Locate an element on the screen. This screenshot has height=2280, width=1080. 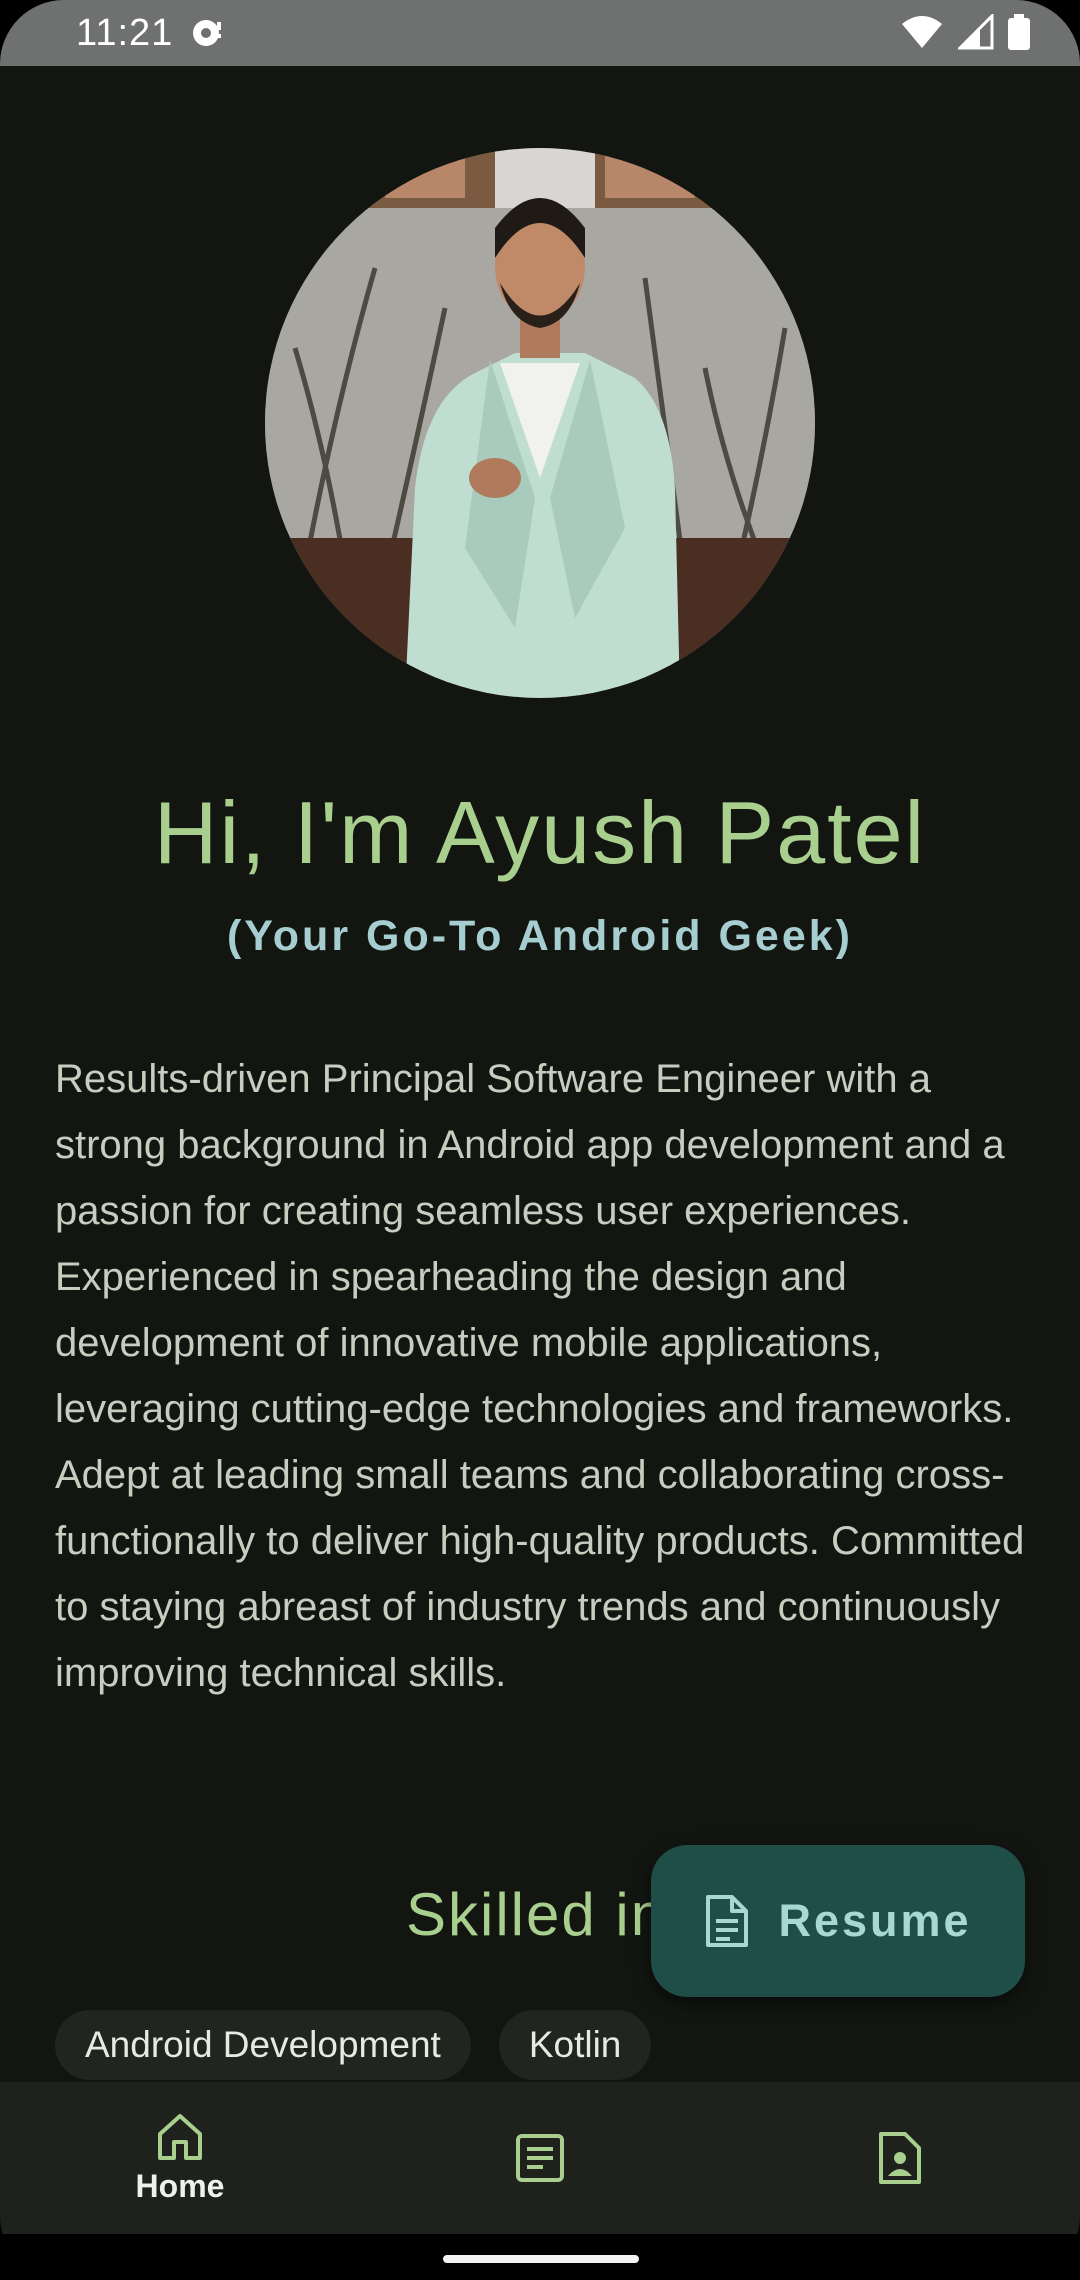
skill-chip-android: Android Development is located at coordinates (263, 2045).